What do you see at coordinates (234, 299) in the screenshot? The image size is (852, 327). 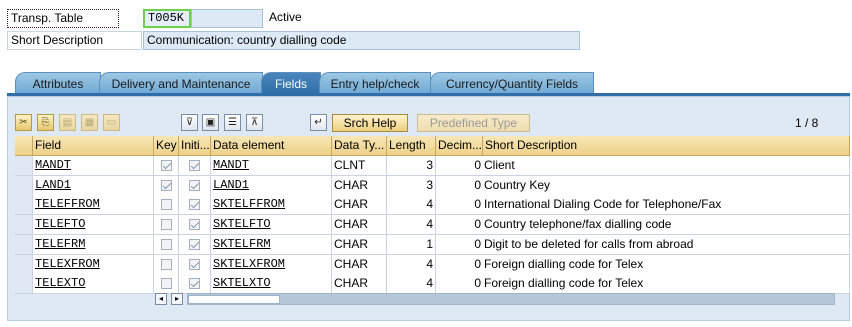 I see `scrollbar-thumb` at bounding box center [234, 299].